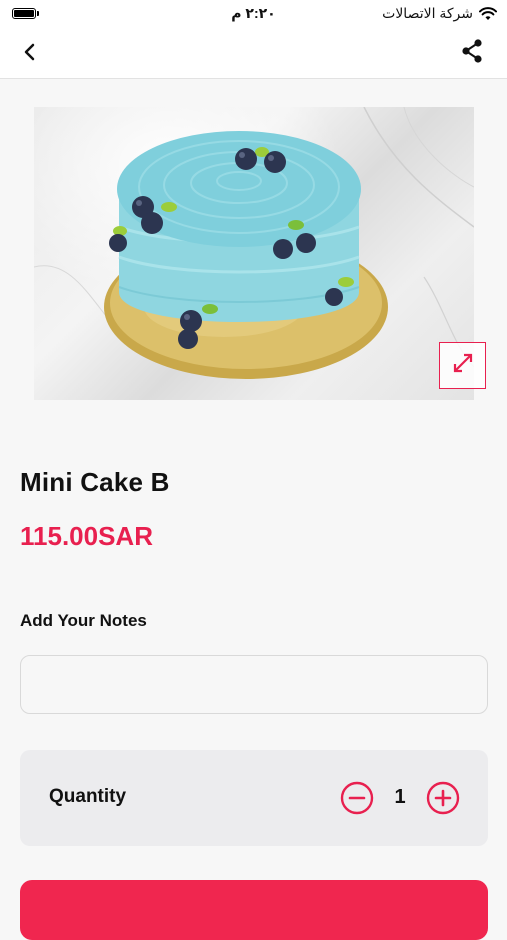 The image size is (507, 940). Describe the element at coordinates (86, 536) in the screenshot. I see `product-price: 115.00SAR` at that location.